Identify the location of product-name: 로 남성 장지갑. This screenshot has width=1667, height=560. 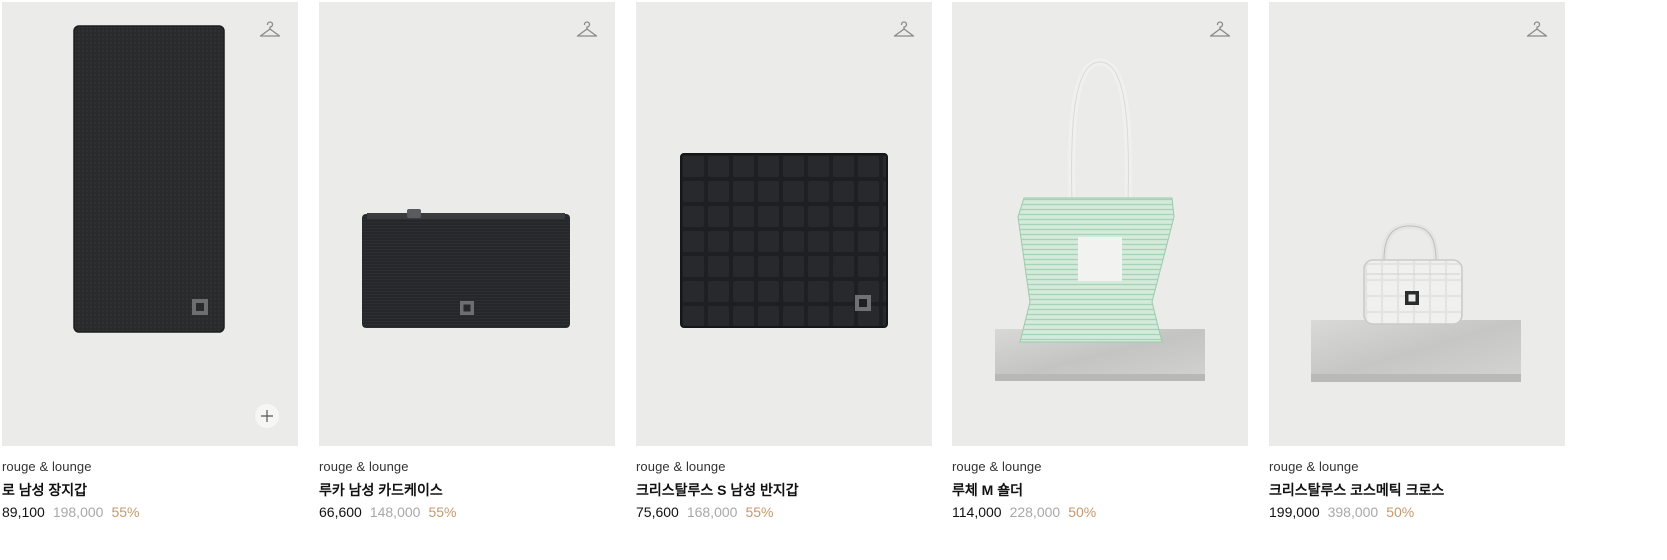
(150, 490).